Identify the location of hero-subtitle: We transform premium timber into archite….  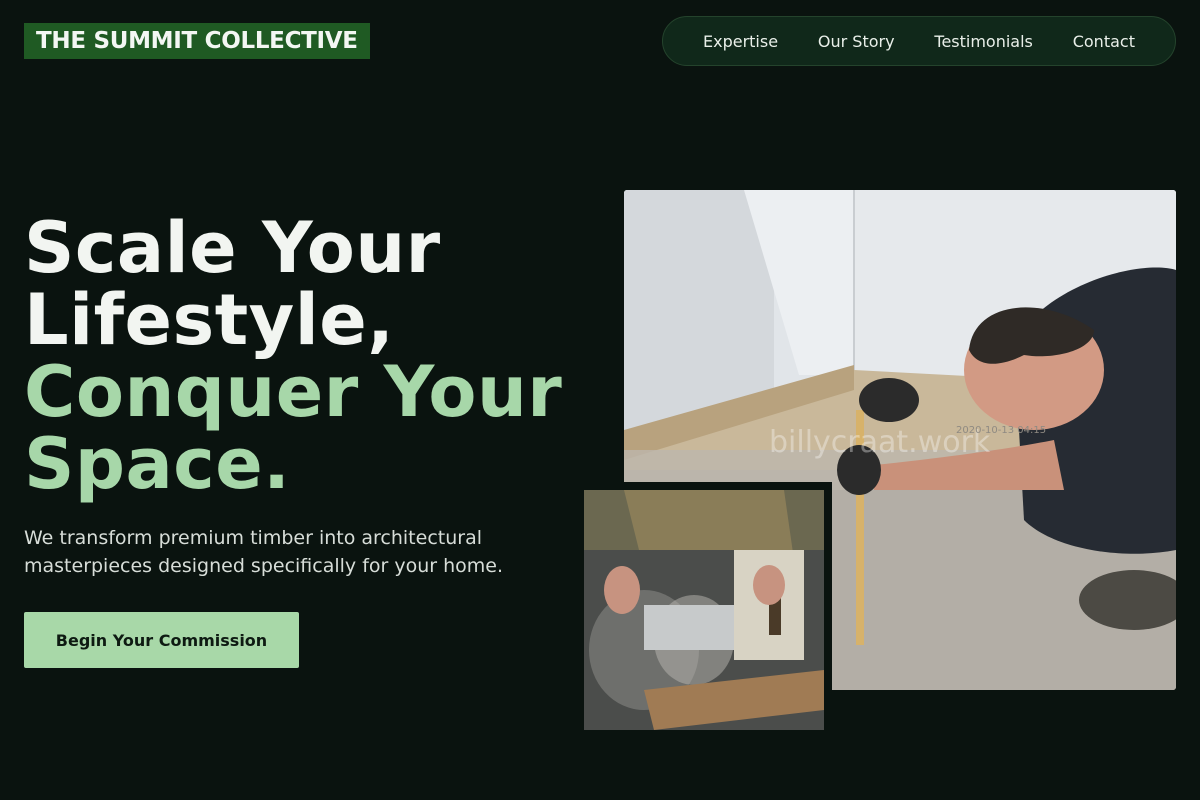
(264, 552).